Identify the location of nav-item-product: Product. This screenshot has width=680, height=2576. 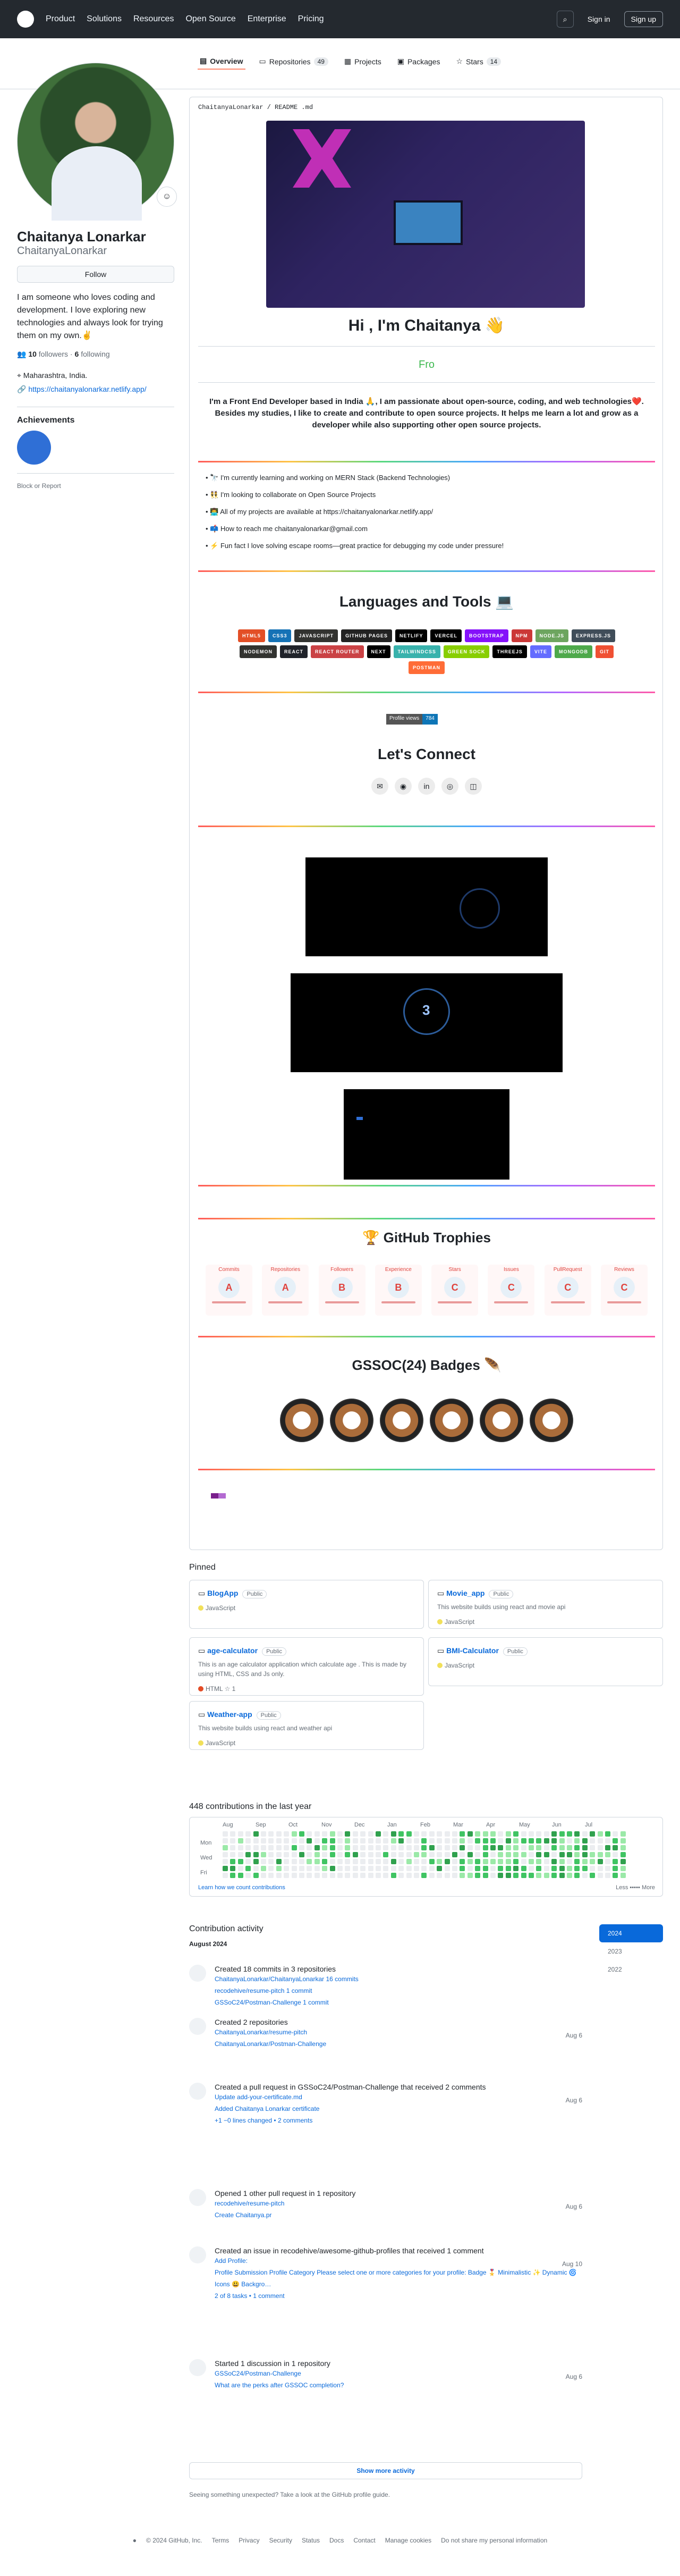
(60, 19).